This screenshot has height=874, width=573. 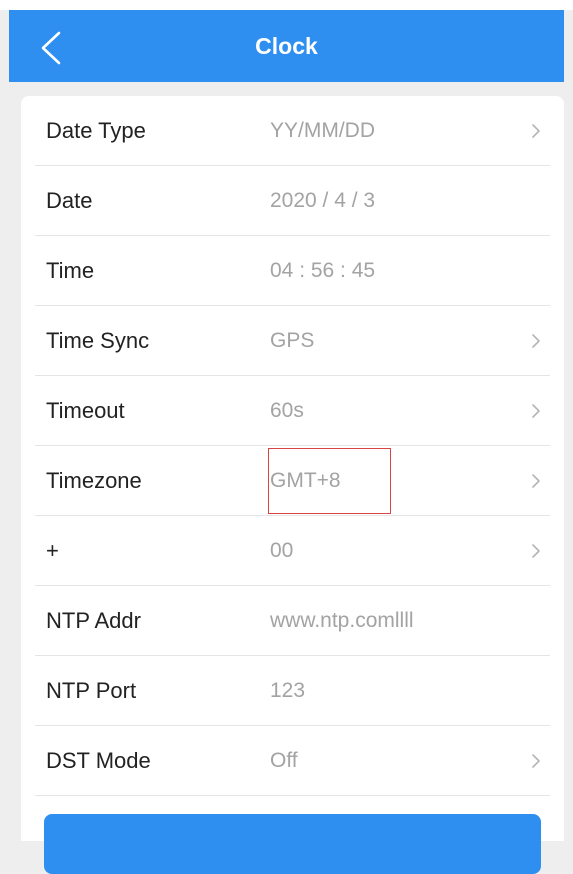 I want to click on setting-value: 60s, so click(x=287, y=410).